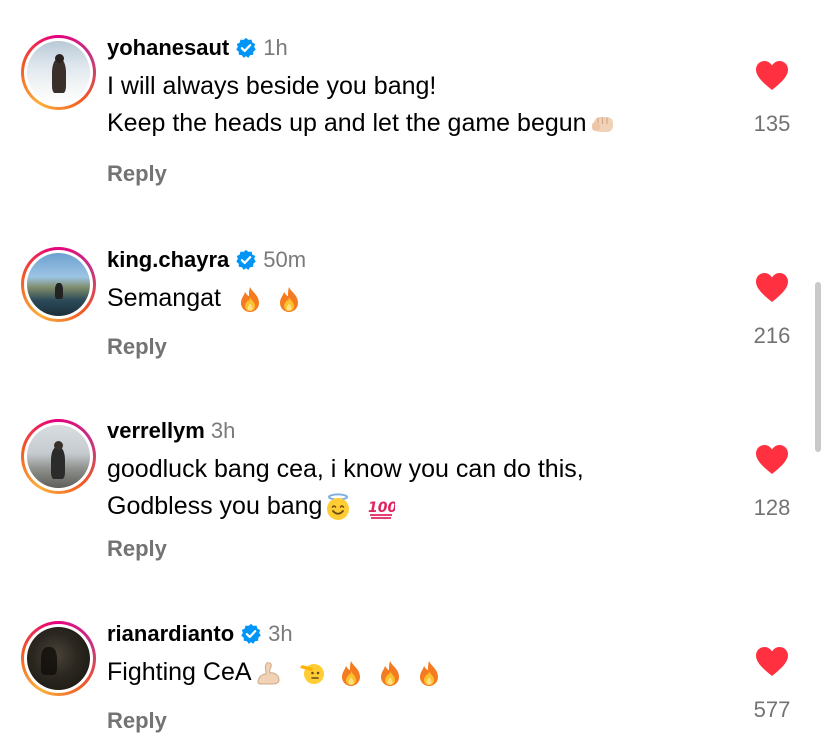  I want to click on like-count: 135, so click(772, 123).